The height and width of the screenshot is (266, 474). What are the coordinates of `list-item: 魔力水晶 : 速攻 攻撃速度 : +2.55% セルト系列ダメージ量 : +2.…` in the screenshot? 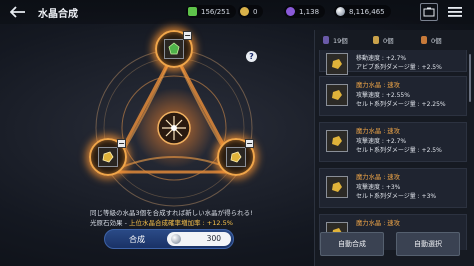 It's located at (393, 96).